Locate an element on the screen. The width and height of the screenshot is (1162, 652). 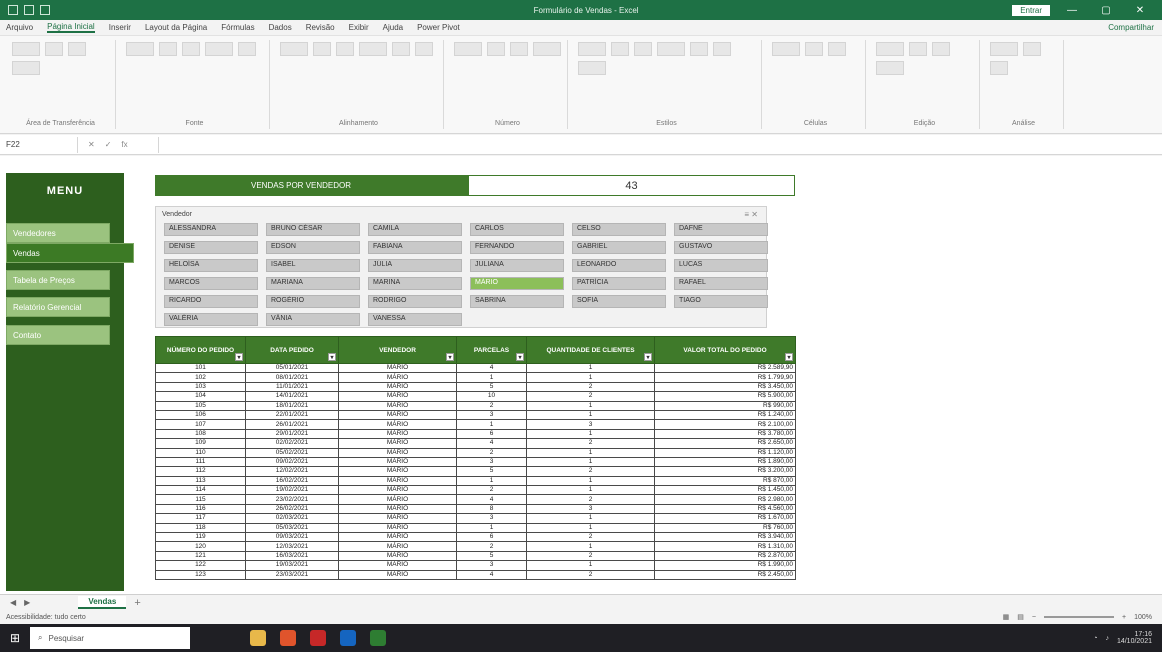
slicer-chip: CAMILA is located at coordinates (415, 229).